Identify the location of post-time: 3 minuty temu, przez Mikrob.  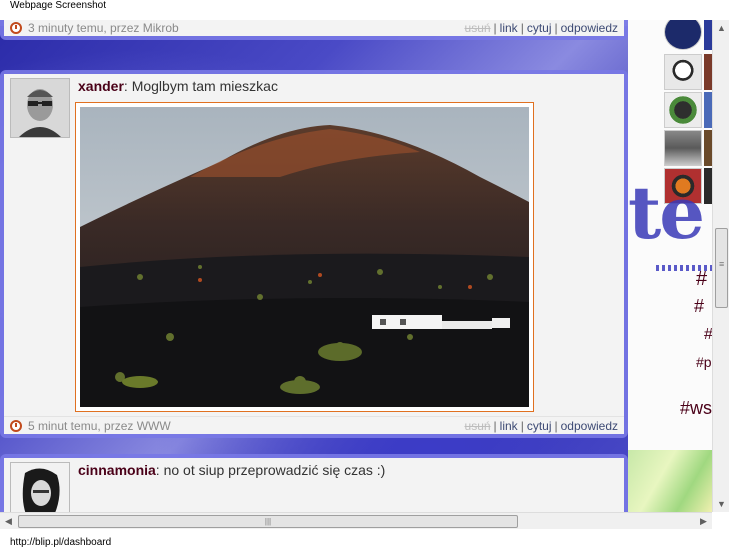
(103, 28).